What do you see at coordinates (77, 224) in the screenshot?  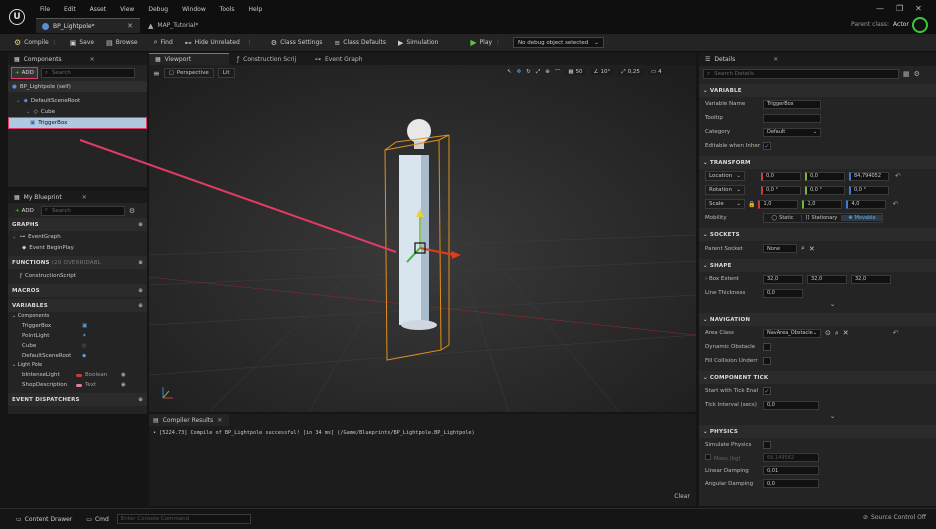 I see `section-graphs: GRAPHS ⊕` at bounding box center [77, 224].